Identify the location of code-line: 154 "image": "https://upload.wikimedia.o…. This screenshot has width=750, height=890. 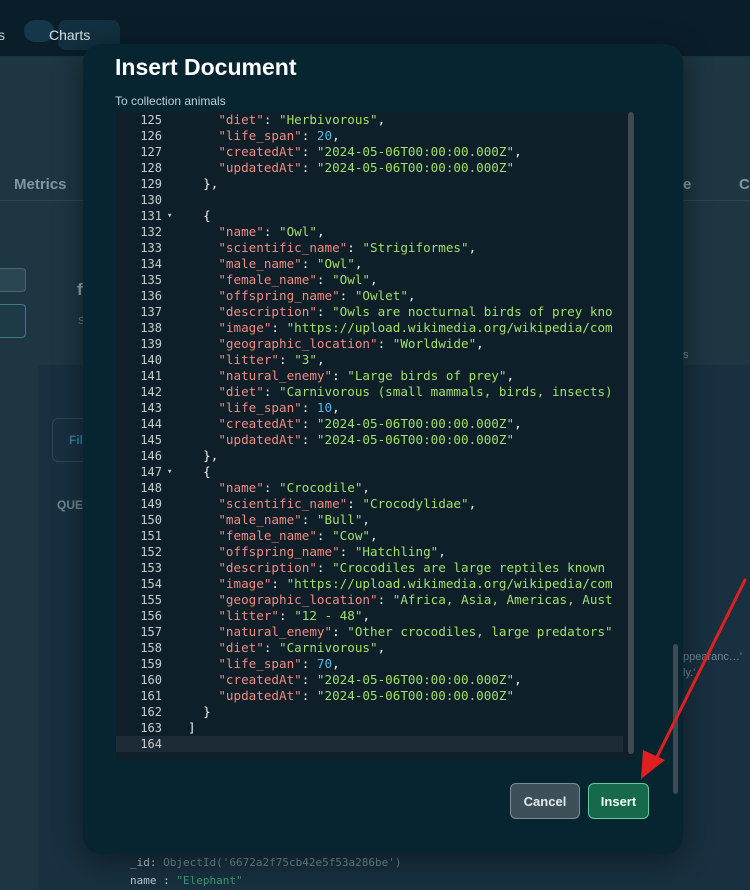
(376, 584).